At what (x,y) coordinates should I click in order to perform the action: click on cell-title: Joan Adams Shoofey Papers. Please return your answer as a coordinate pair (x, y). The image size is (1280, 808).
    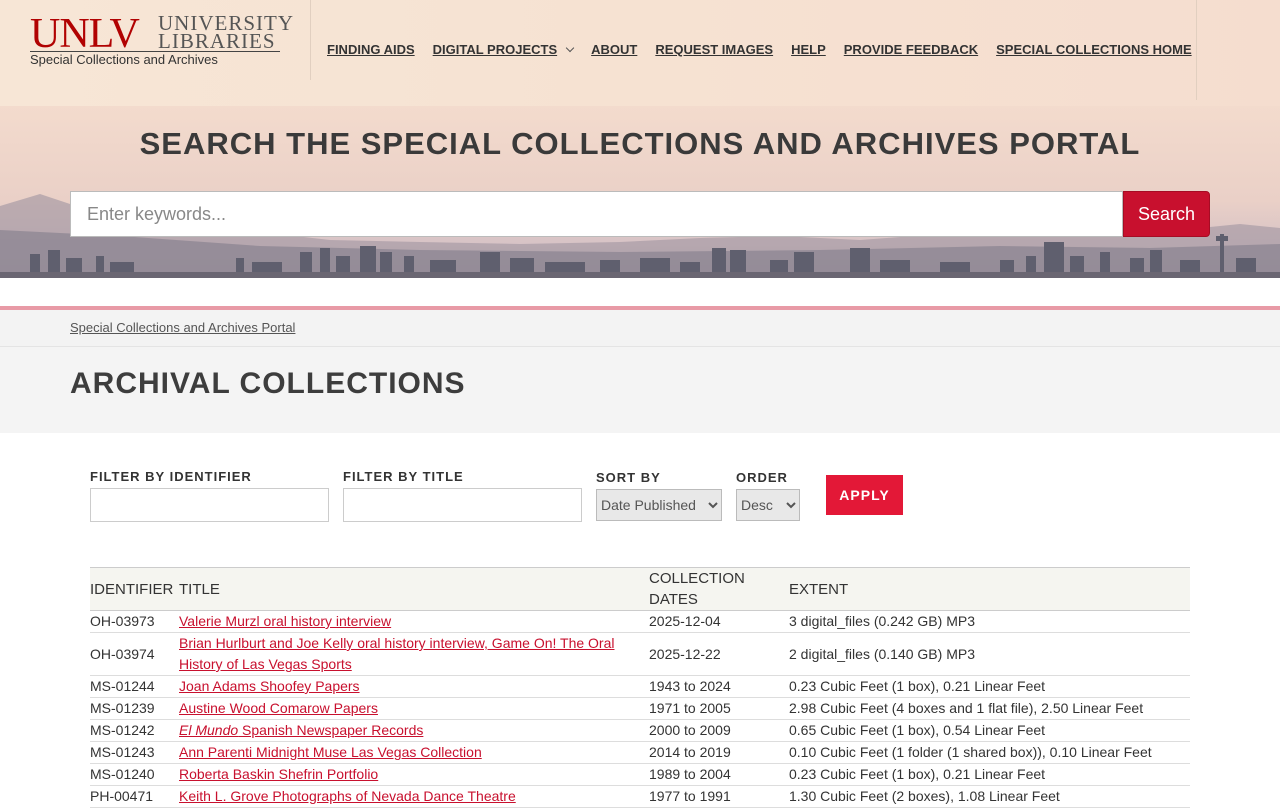
    Looking at the image, I should click on (414, 686).